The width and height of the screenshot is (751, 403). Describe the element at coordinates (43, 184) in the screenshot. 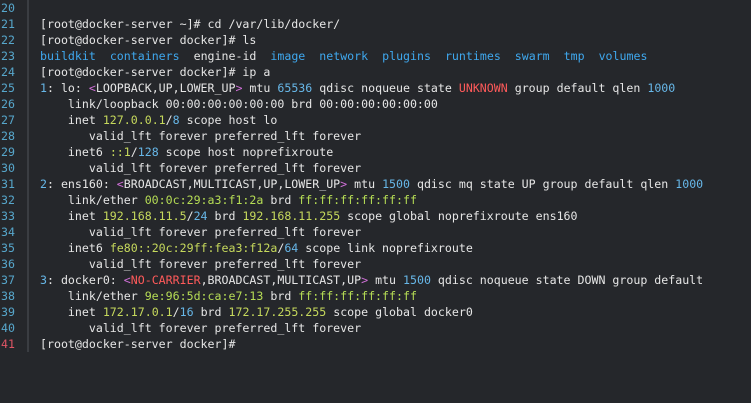

I see `text-segment: 2` at that location.